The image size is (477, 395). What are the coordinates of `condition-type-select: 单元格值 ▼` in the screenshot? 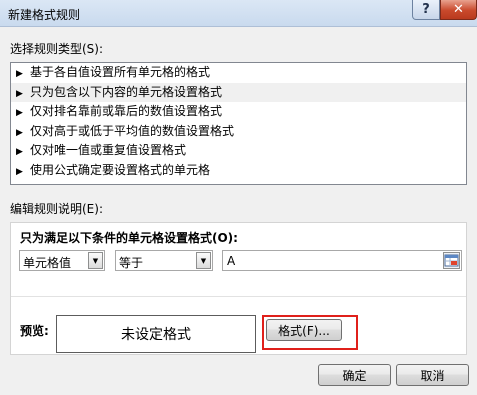 It's located at (62, 260).